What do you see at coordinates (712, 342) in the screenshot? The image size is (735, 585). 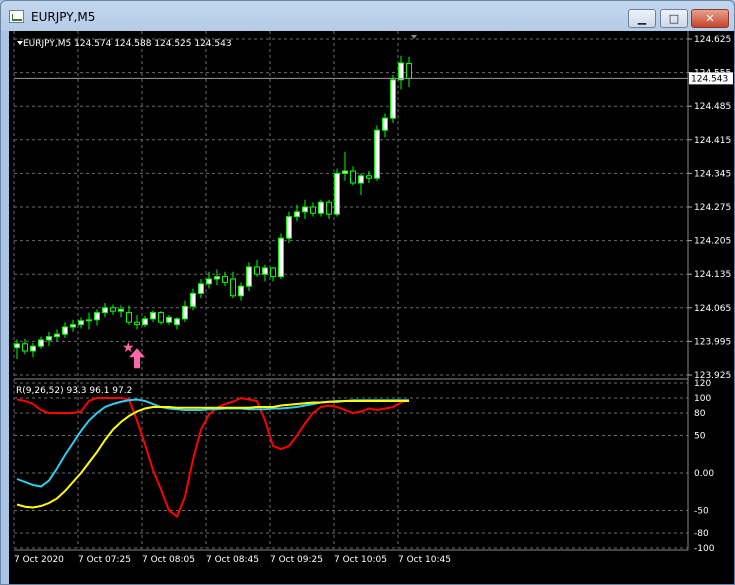 I see `price-tick-label: 123.995` at bounding box center [712, 342].